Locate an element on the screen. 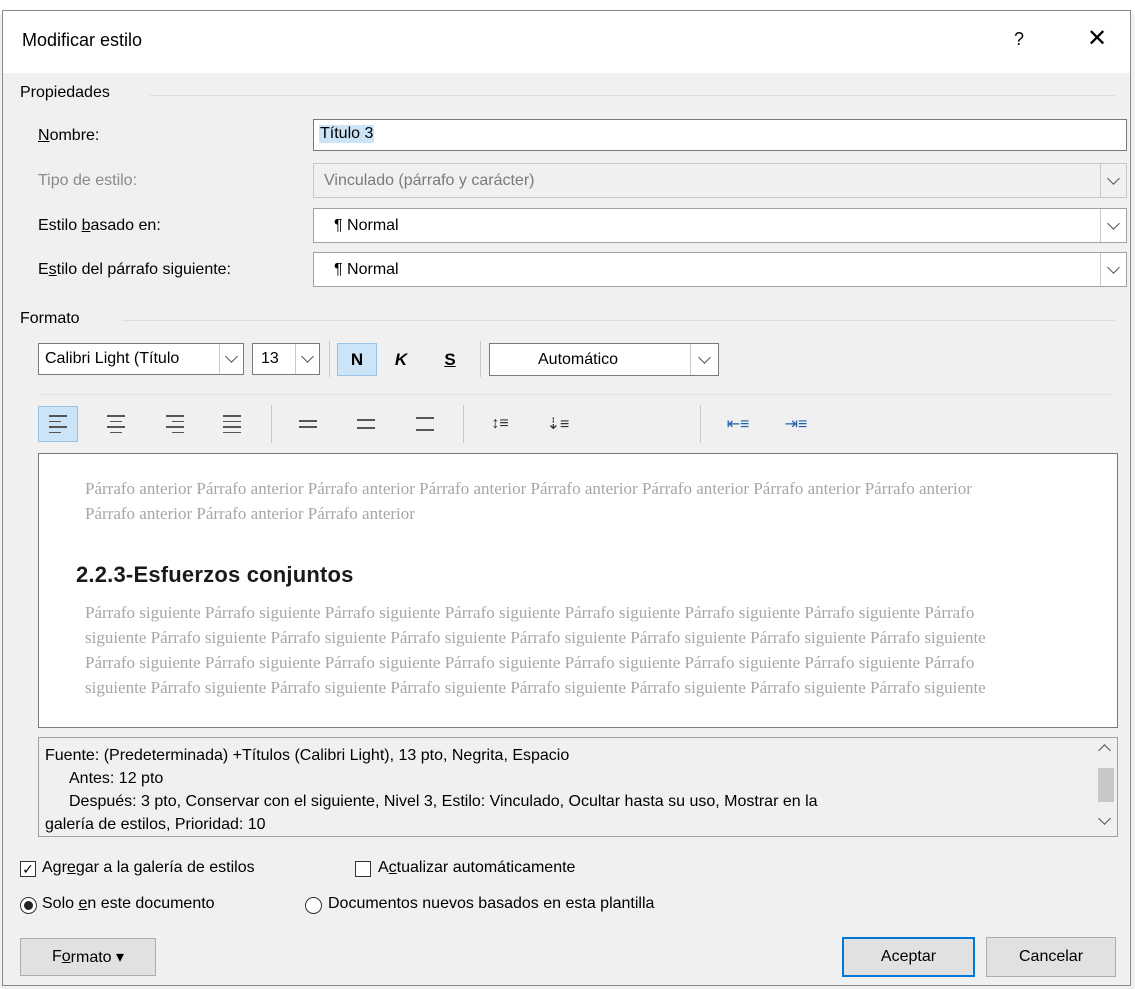 The image size is (1135, 989). description-scrollbar is located at coordinates (1106, 787).